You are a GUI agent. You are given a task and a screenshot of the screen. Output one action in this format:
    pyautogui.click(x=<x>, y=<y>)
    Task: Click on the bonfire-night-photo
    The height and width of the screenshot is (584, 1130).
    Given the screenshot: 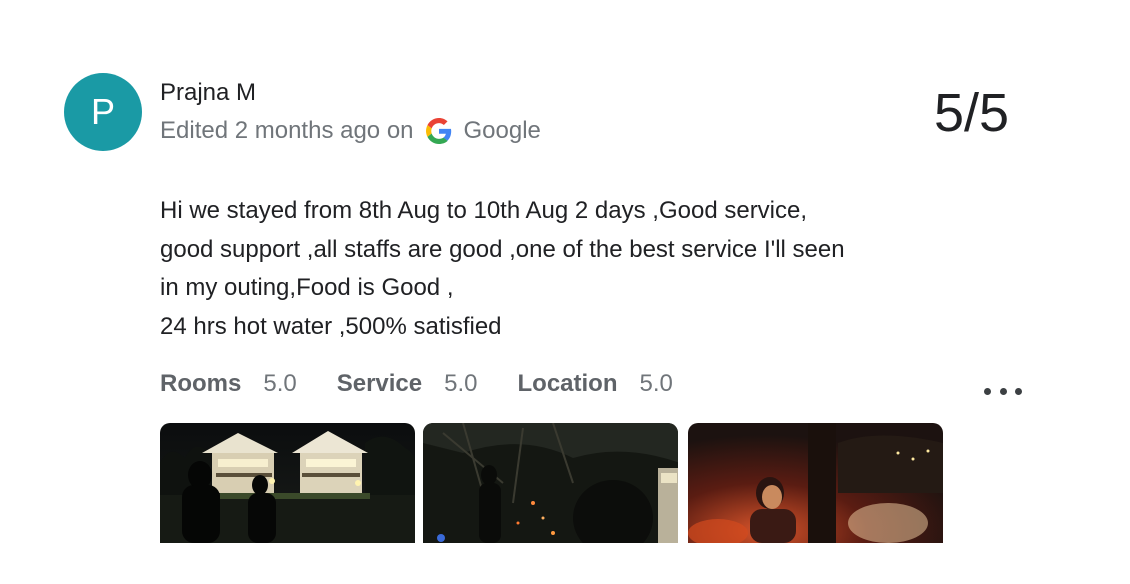 What is the action you would take?
    pyautogui.click(x=550, y=483)
    